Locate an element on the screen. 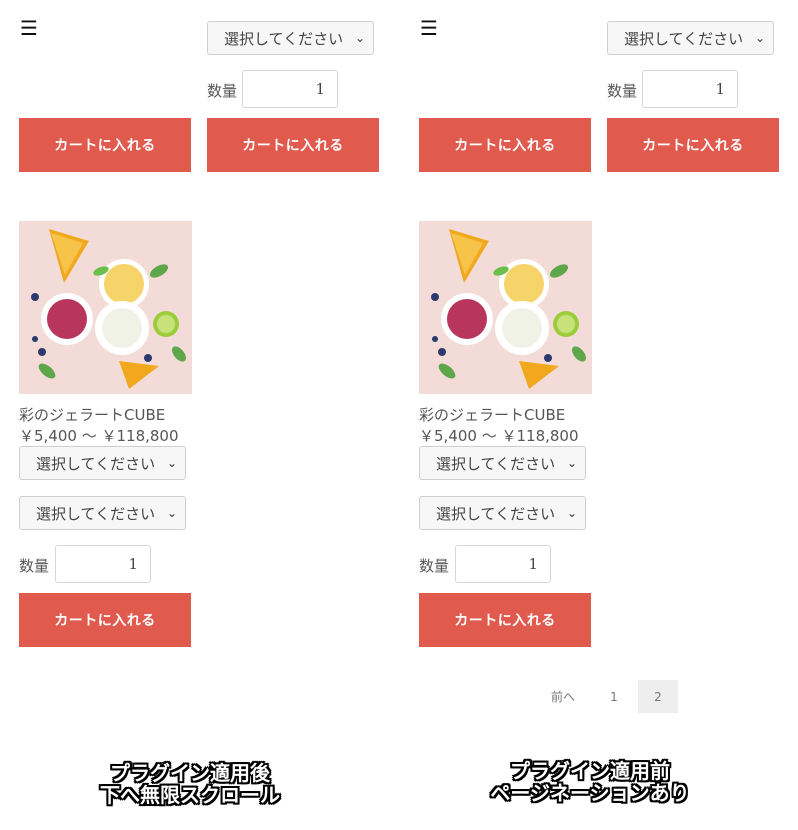  caption-line1: プラグイン適用後 is located at coordinates (190, 773).